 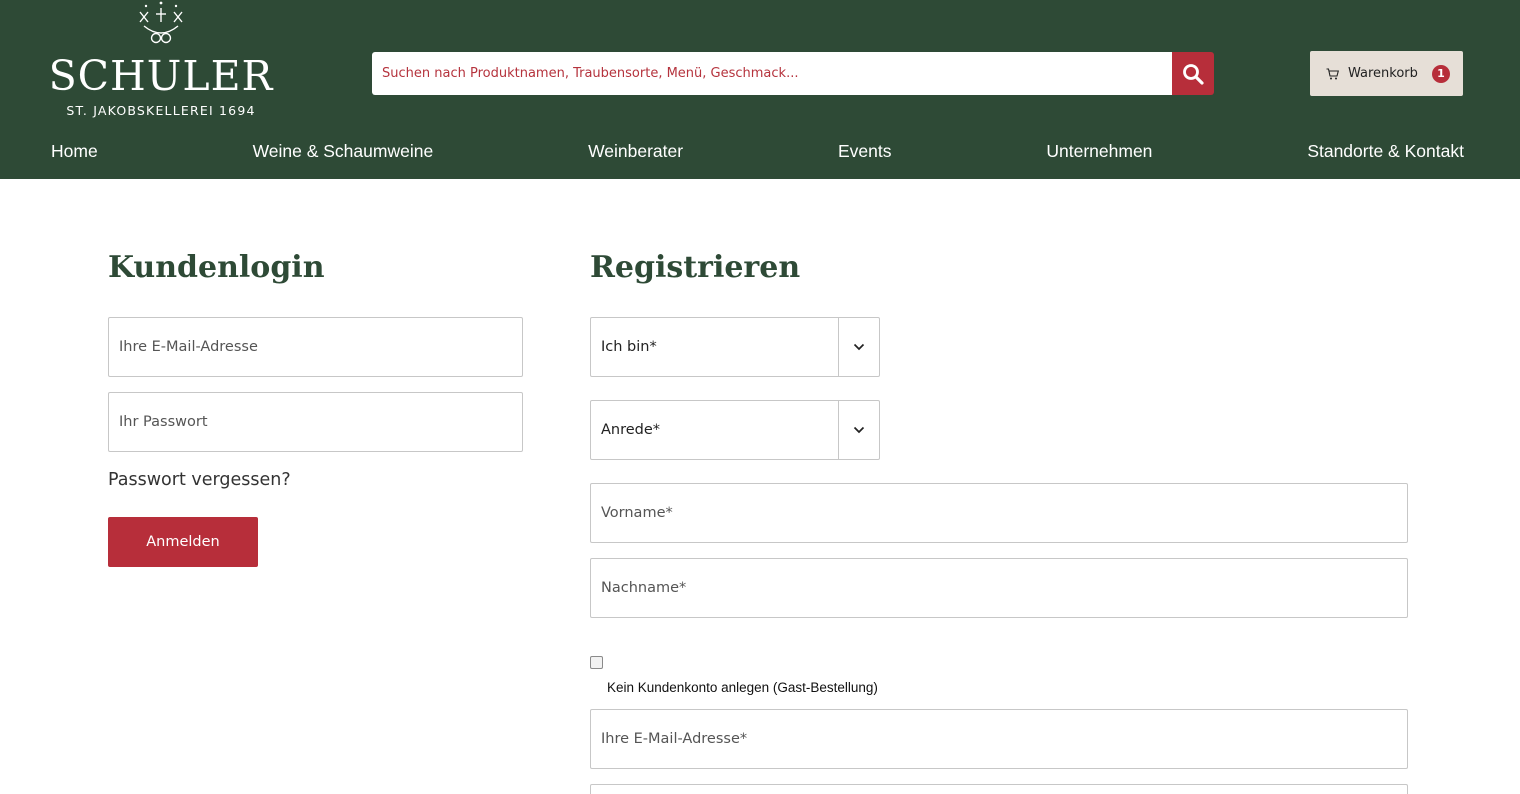 What do you see at coordinates (596, 662) in the screenshot?
I see `guest-checkout-checkbox` at bounding box center [596, 662].